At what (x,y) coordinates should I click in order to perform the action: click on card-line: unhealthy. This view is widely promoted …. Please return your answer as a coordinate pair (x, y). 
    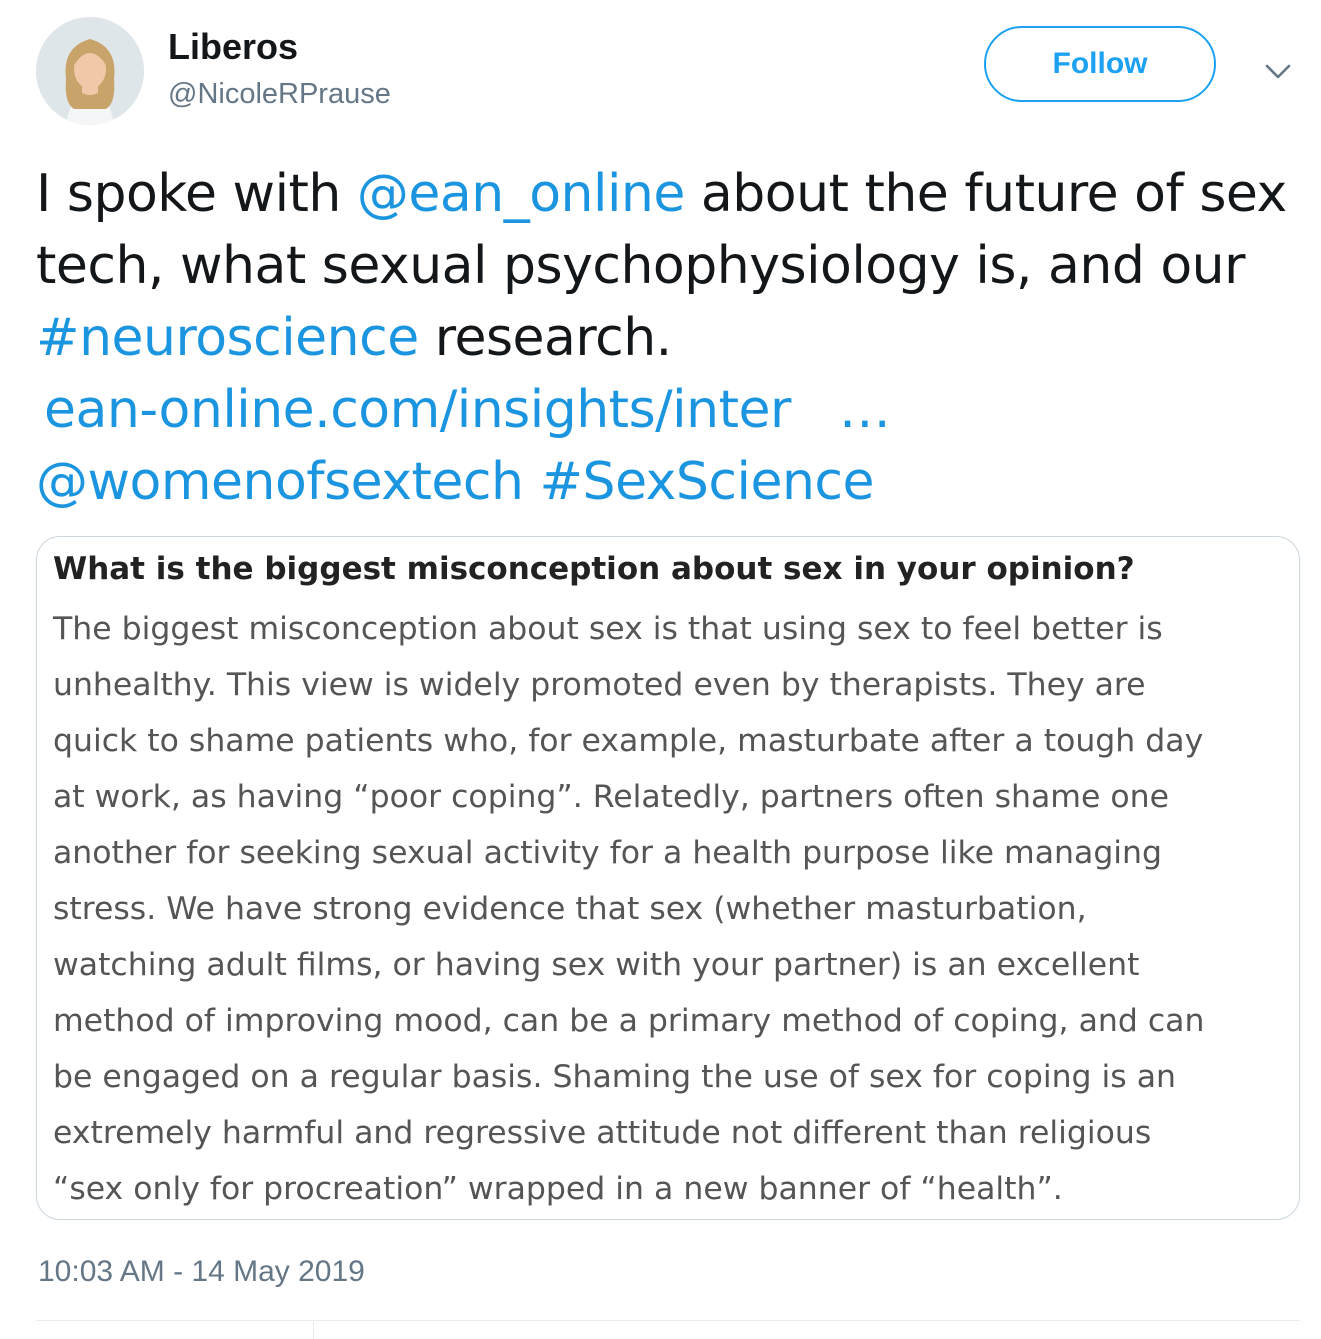
    Looking at the image, I should click on (599, 685).